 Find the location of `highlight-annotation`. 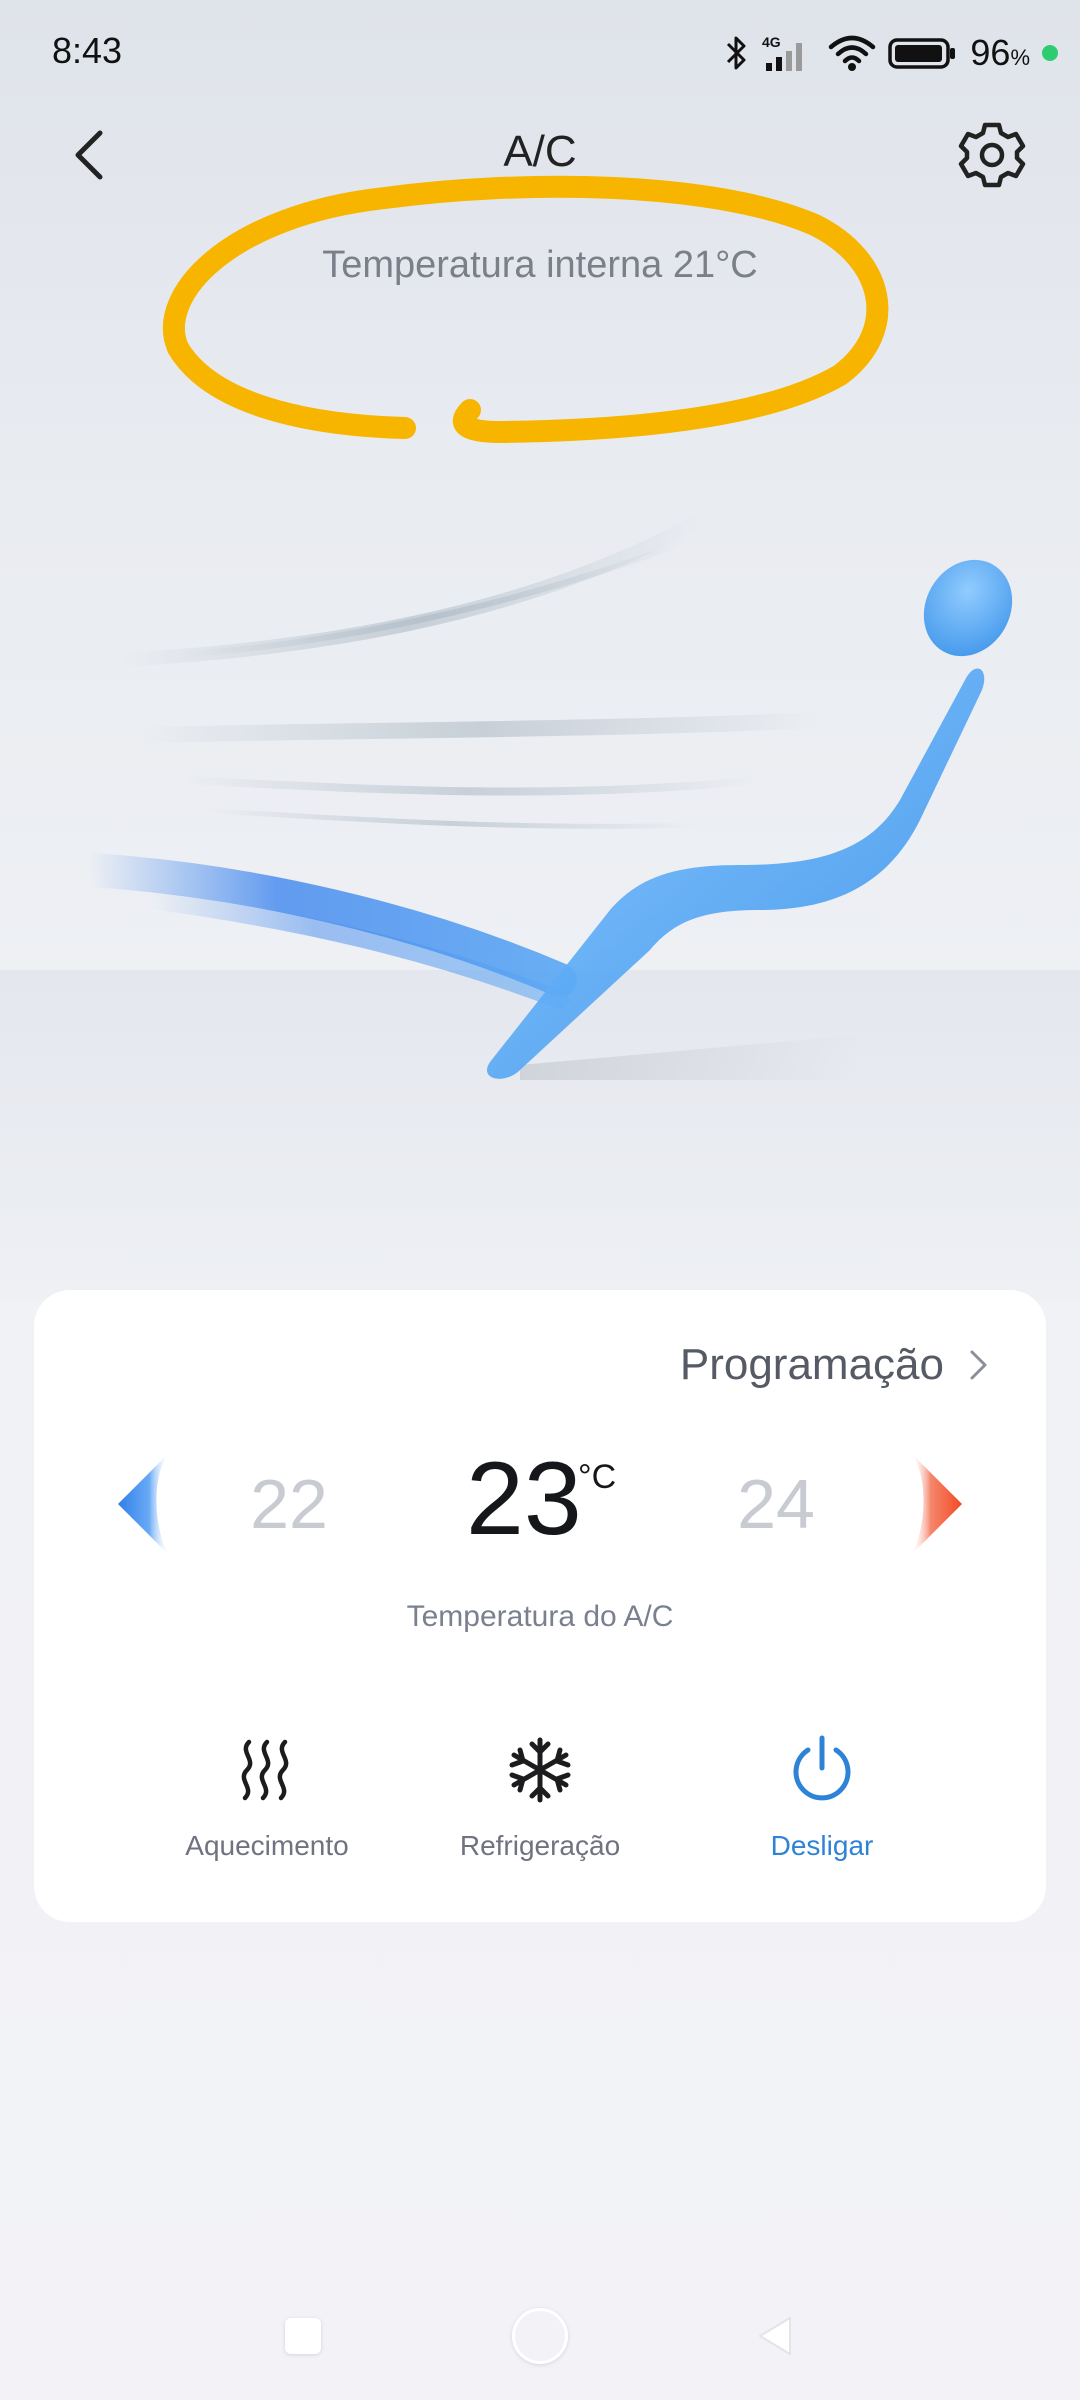

highlight-annotation is located at coordinates (525, 309).